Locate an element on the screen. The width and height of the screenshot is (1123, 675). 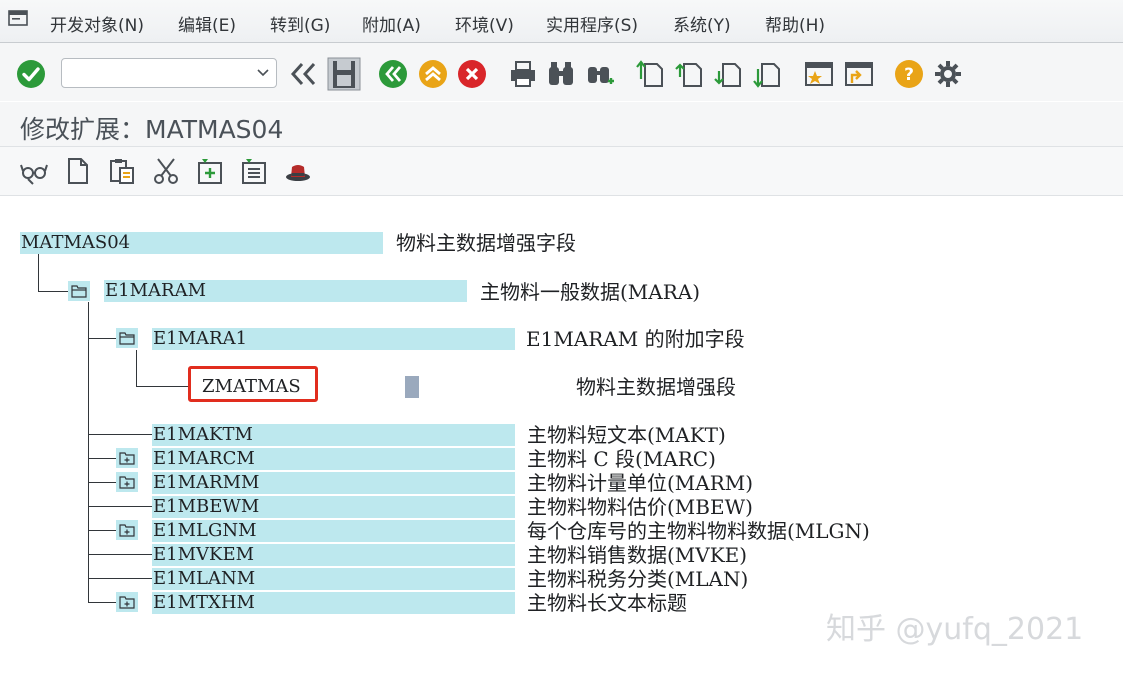
menu-edit: 编辑(E) is located at coordinates (207, 23).